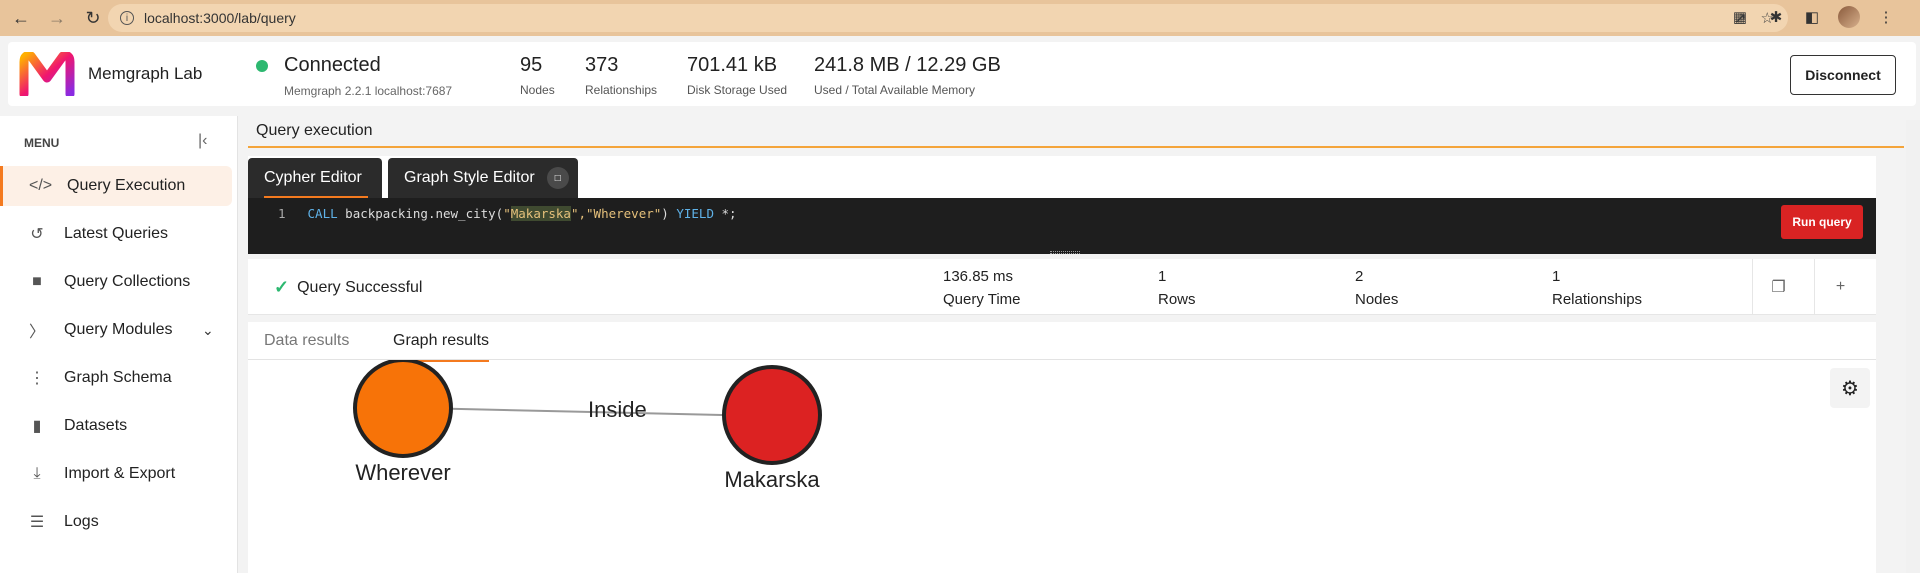  Describe the element at coordinates (483, 178) in the screenshot. I see `tab-graph-style-editor: Graph Style Editor □` at that location.